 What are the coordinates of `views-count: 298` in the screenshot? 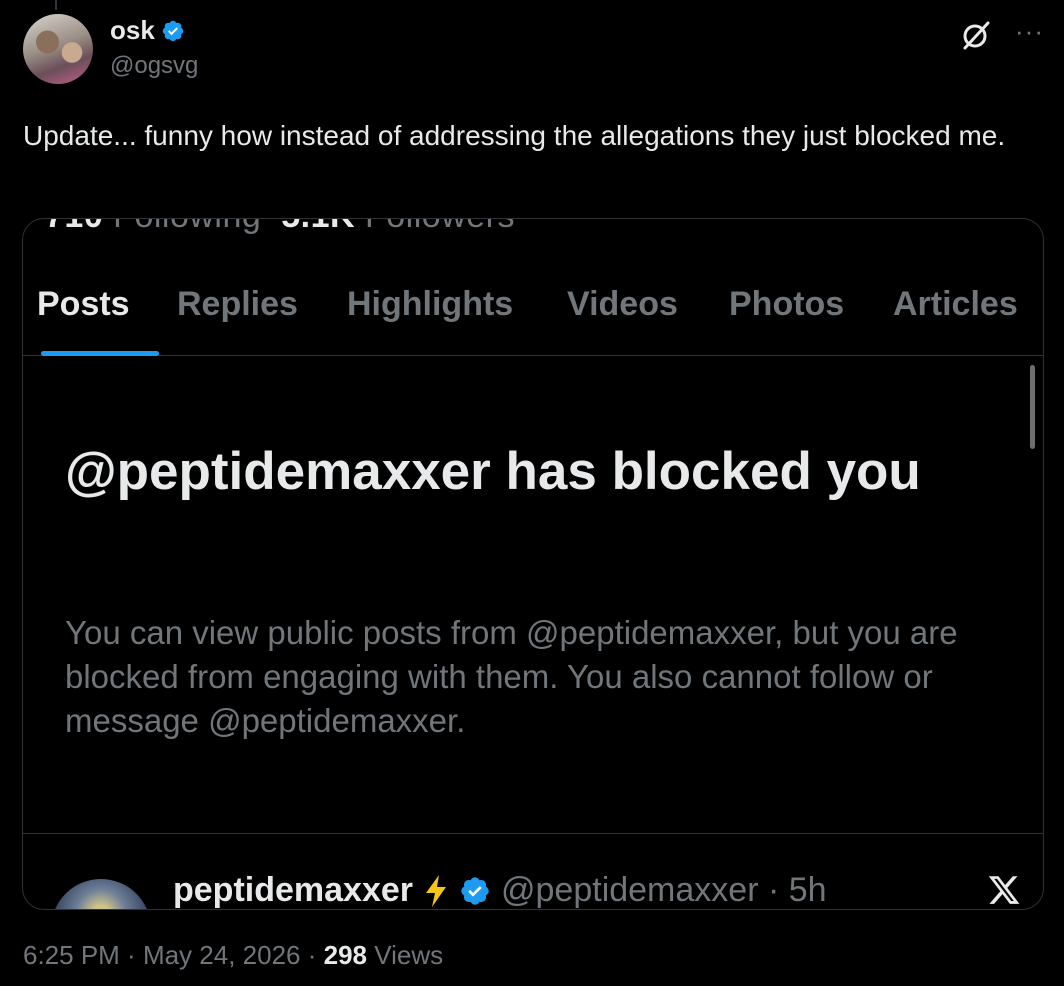 It's located at (345, 955).